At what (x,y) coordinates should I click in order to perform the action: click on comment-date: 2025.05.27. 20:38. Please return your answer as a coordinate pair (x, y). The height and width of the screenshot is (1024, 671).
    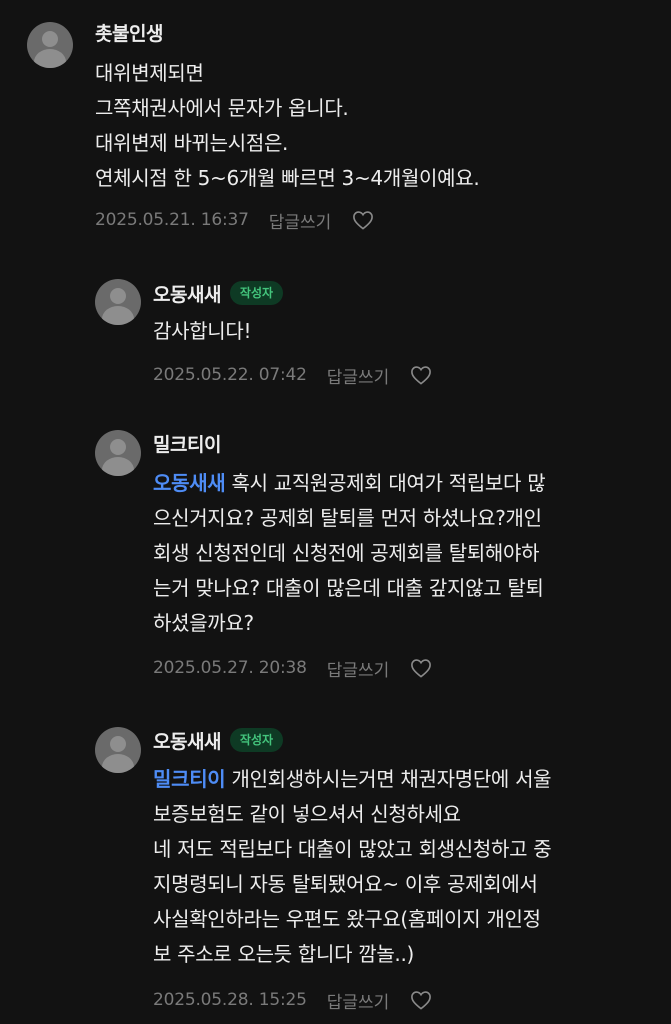
    Looking at the image, I should click on (230, 668).